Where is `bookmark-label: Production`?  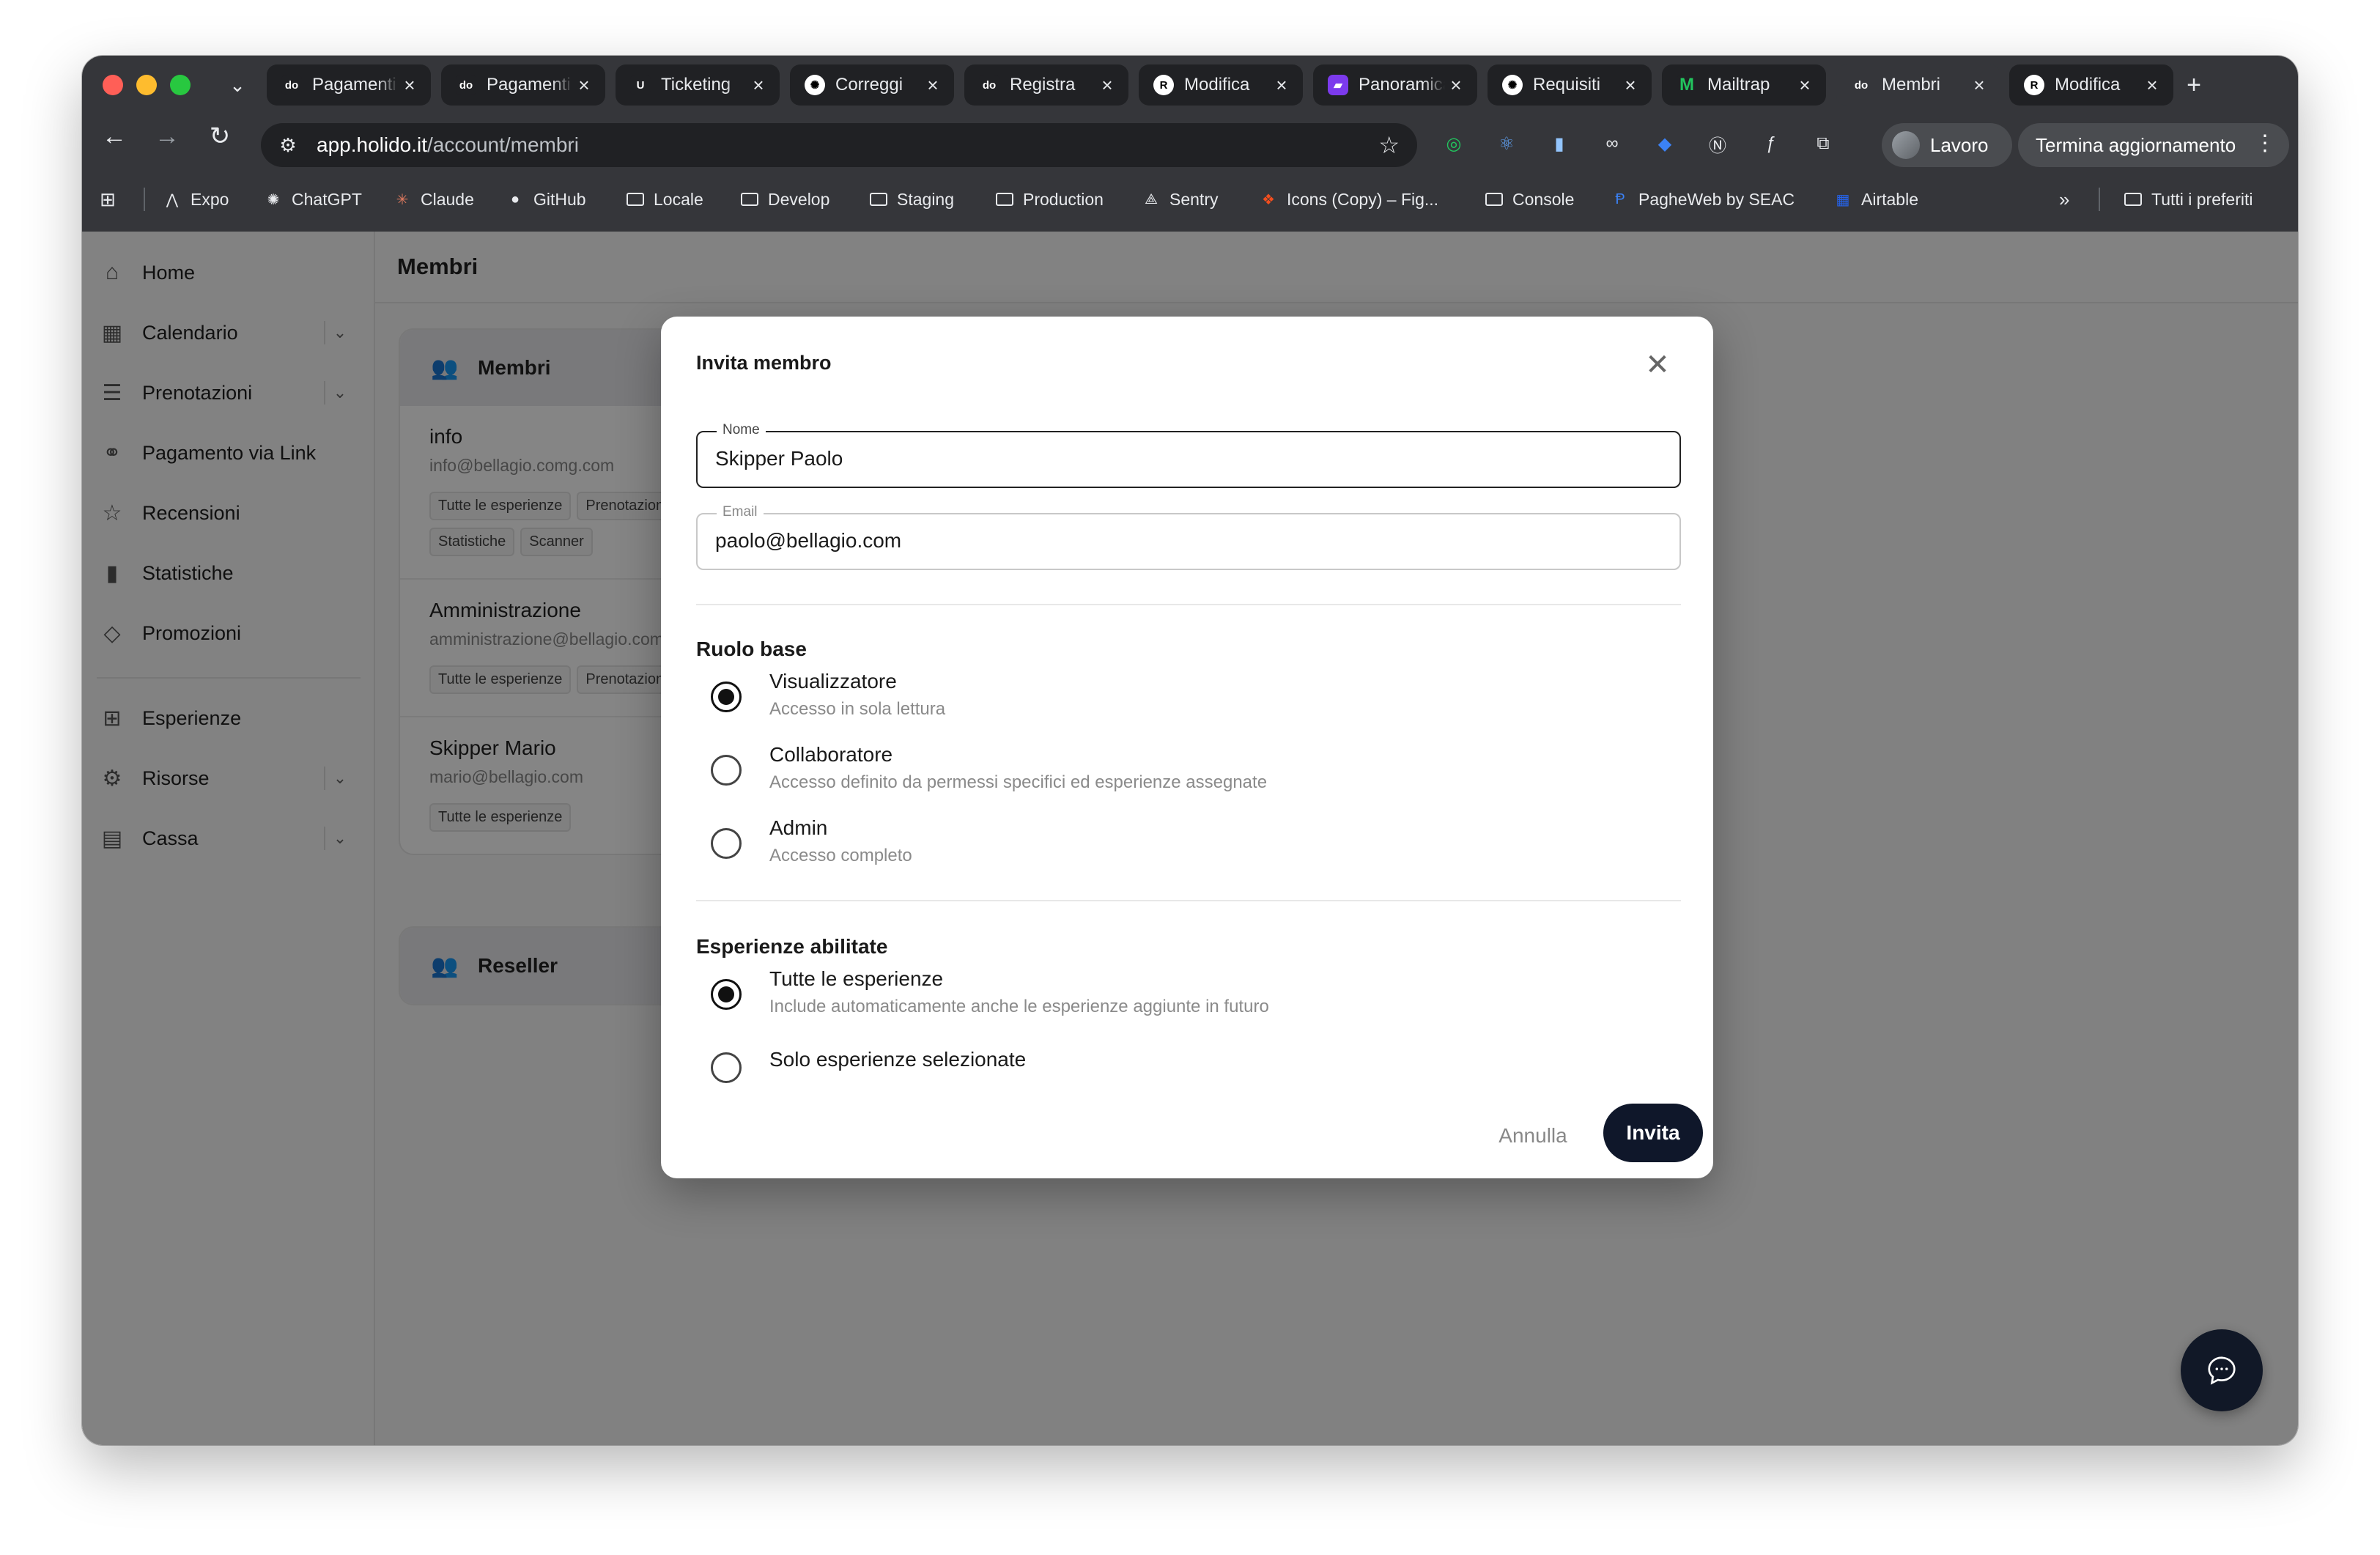
bookmark-label: Production is located at coordinates (1063, 199).